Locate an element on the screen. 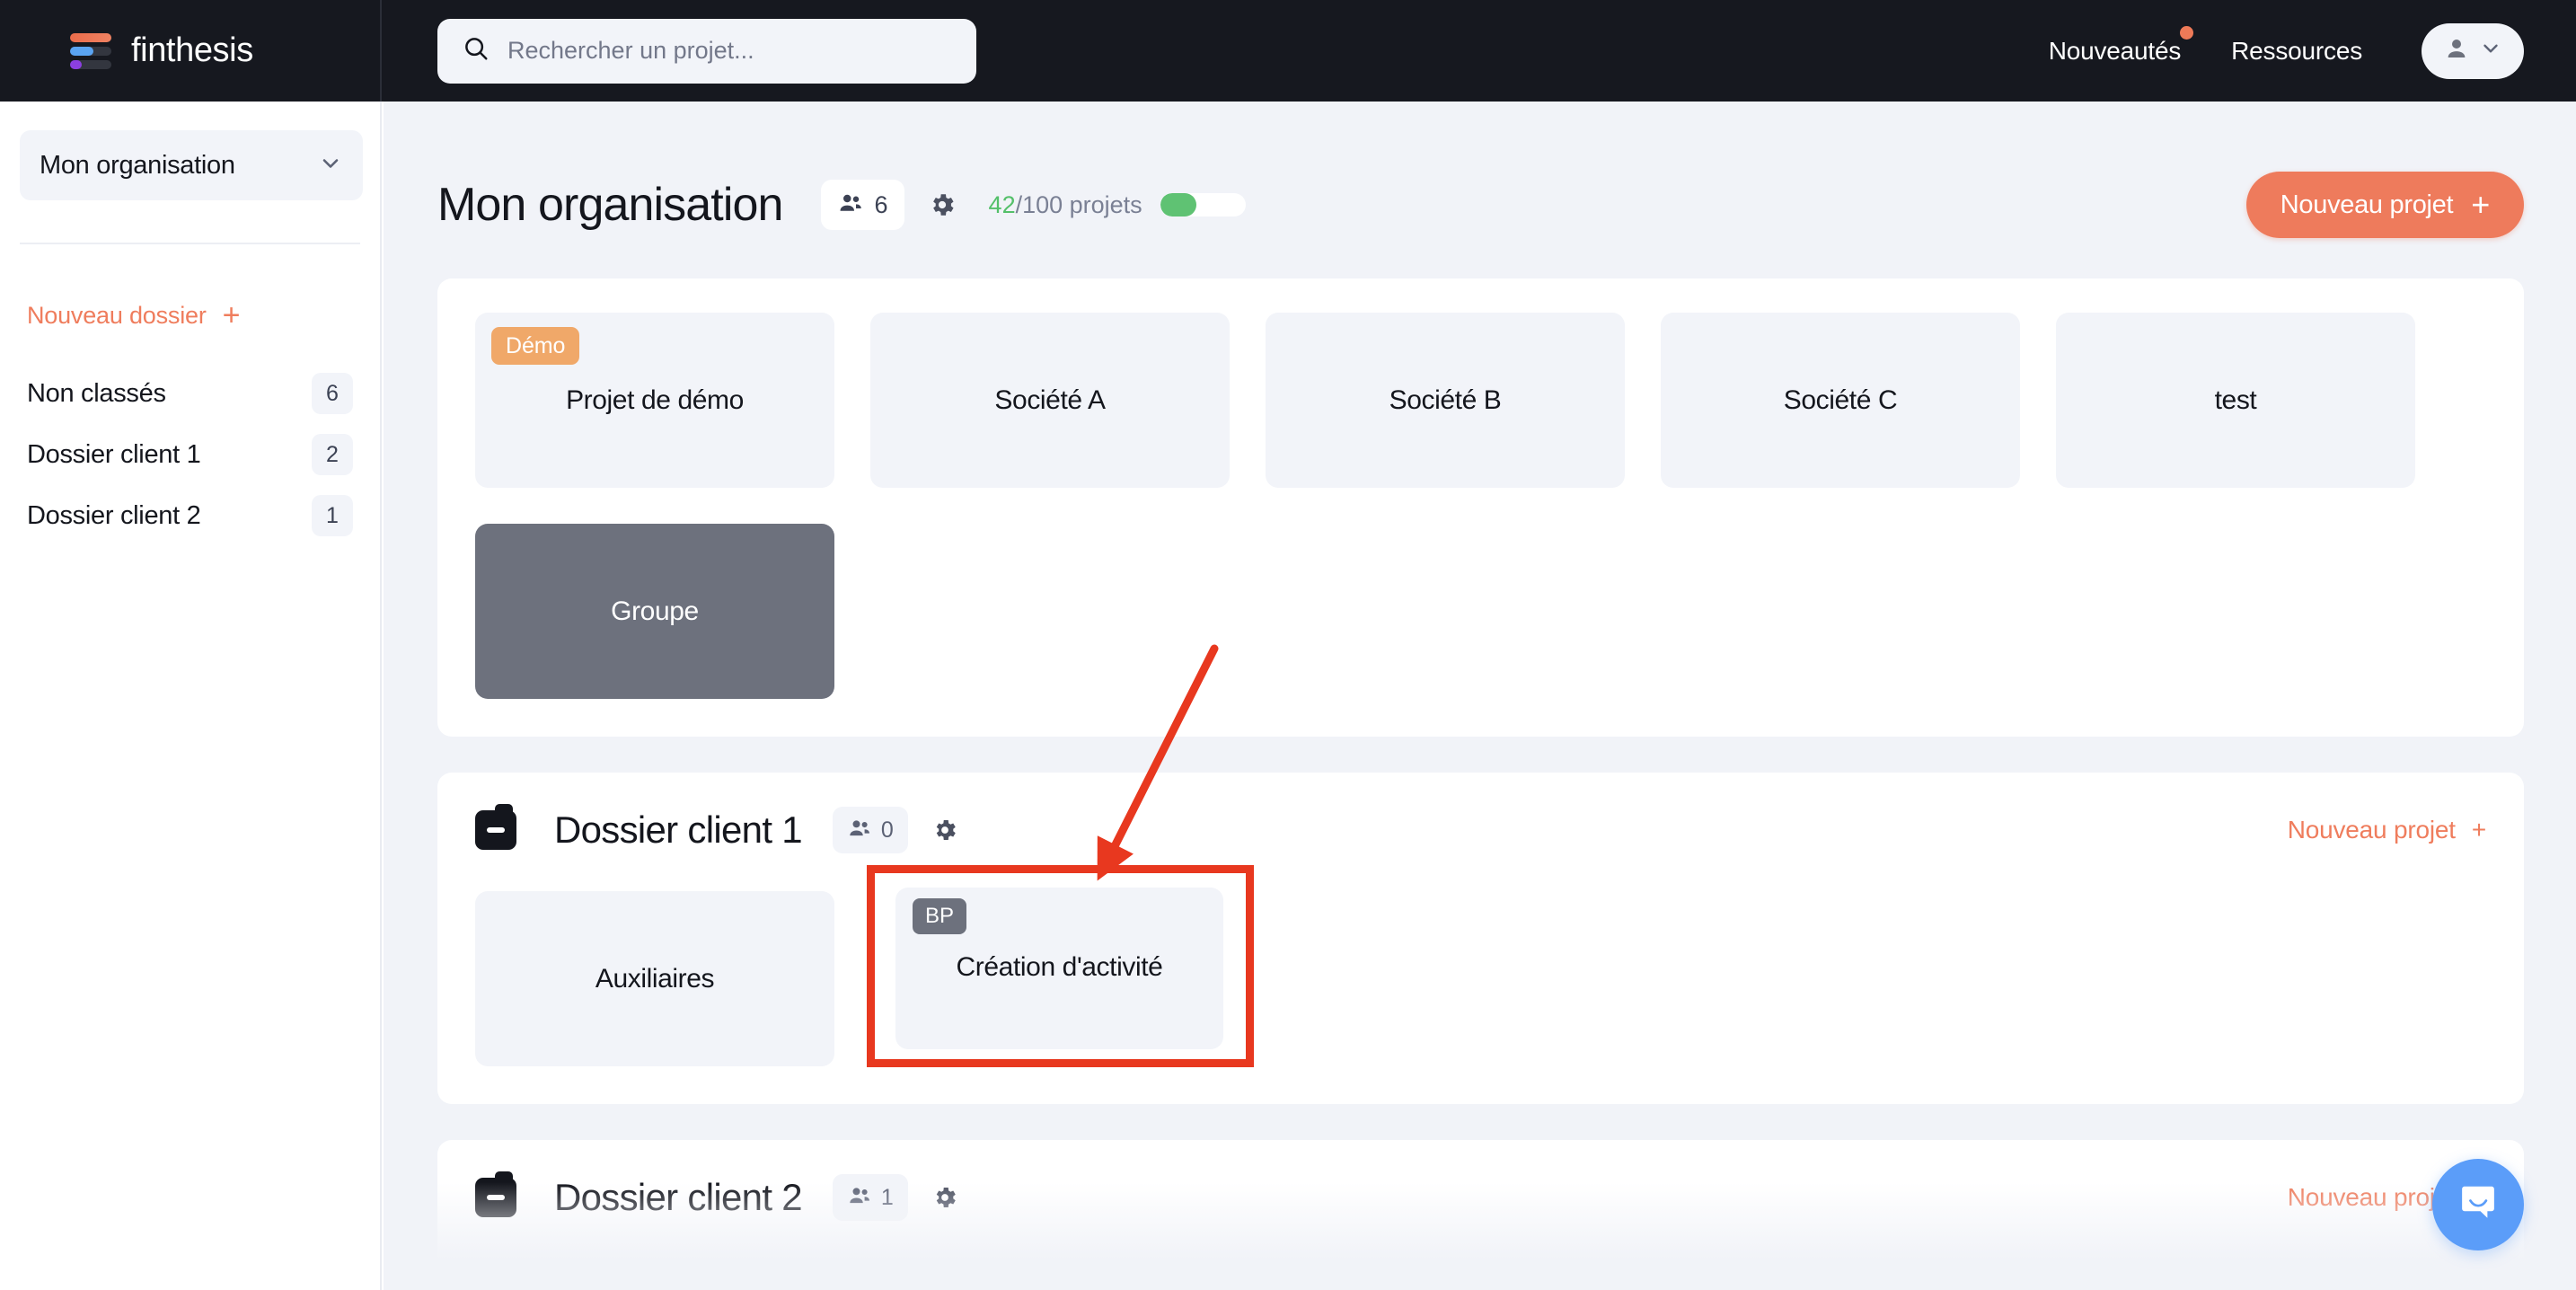  brand-logo: finthesis is located at coordinates (191, 51).